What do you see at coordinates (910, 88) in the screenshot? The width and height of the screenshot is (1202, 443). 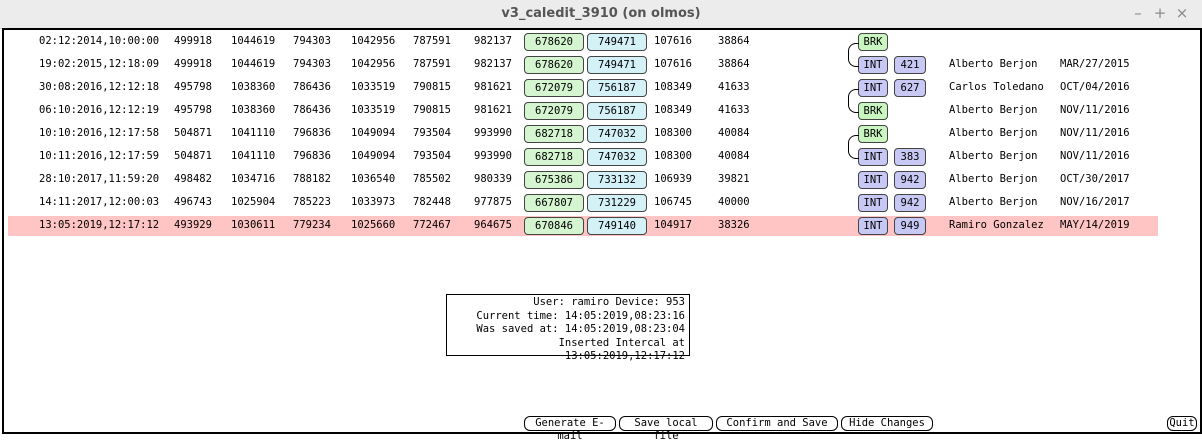 I see `intercal-number-tag: 627` at bounding box center [910, 88].